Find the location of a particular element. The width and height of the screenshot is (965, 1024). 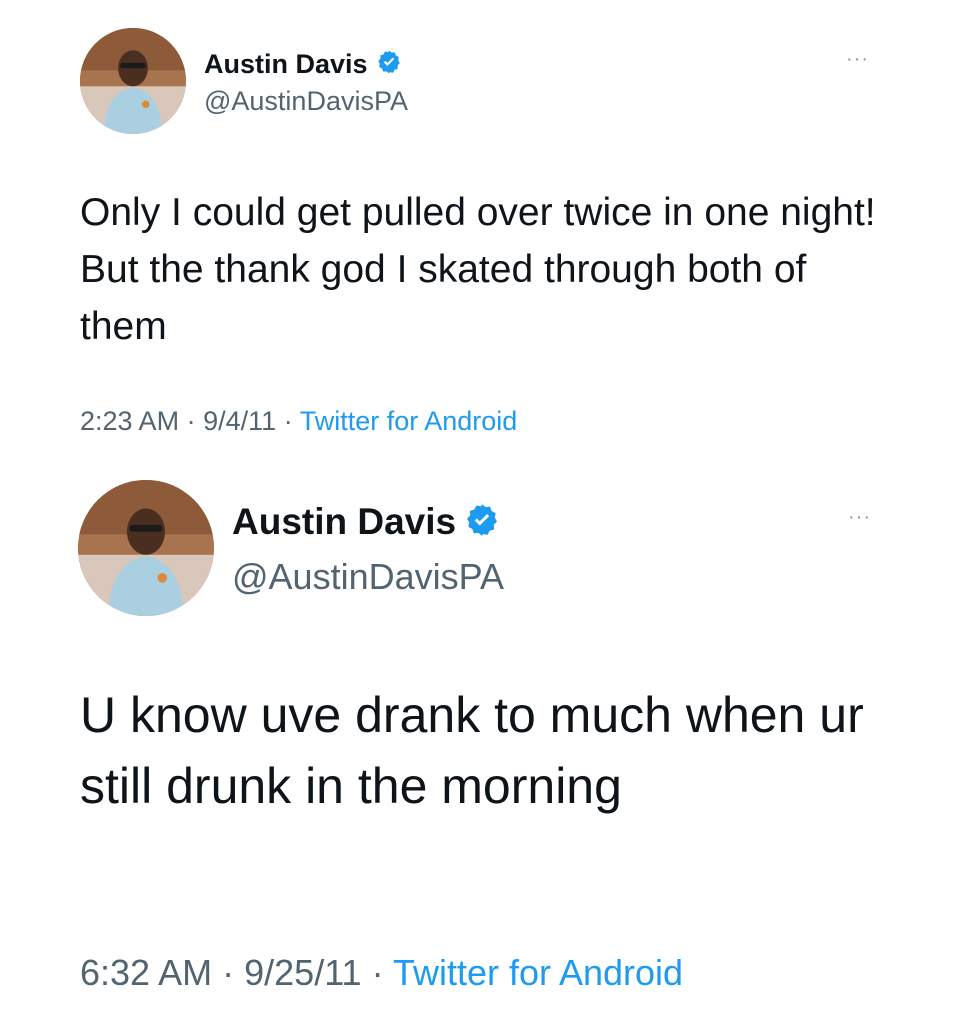

tweet-time: 6:32 AM is located at coordinates (146, 972).